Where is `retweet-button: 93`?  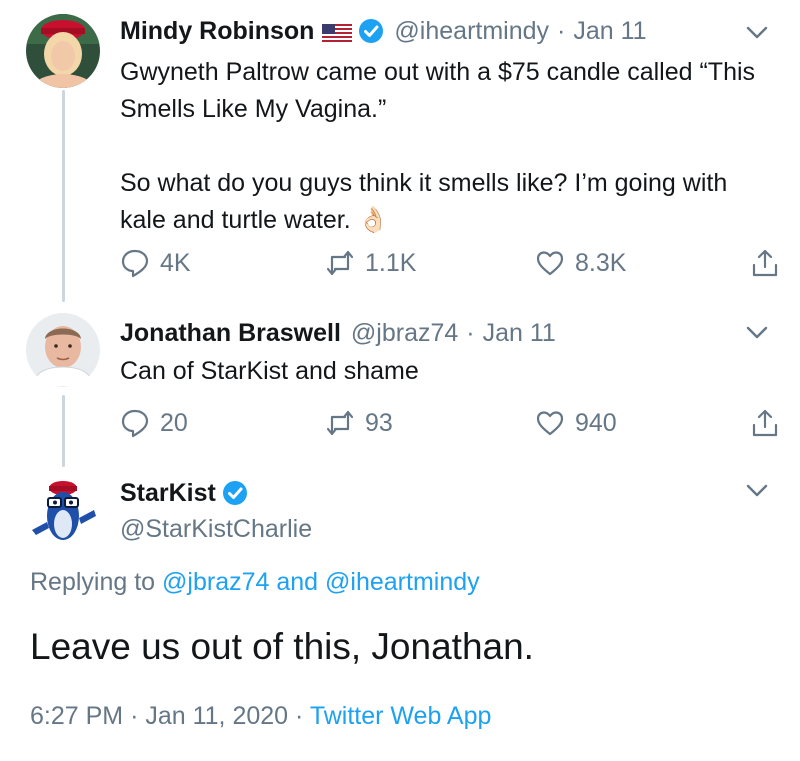 retweet-button: 93 is located at coordinates (359, 423).